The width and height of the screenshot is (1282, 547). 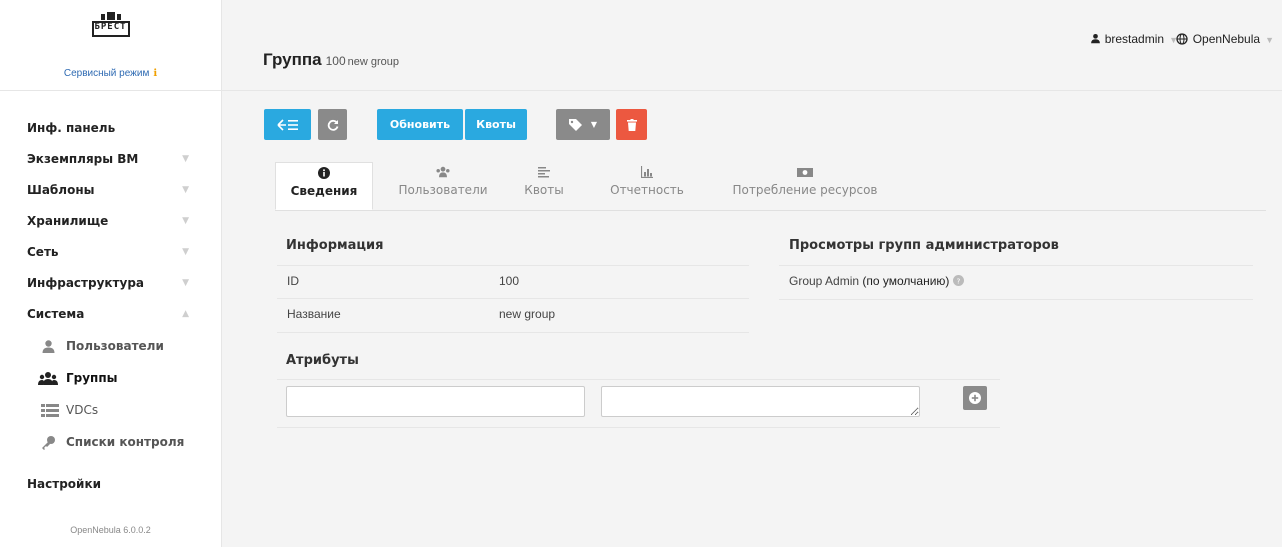 What do you see at coordinates (110, 221) in the screenshot?
I see `sidebar-item-storage: Хранилище ▼` at bounding box center [110, 221].